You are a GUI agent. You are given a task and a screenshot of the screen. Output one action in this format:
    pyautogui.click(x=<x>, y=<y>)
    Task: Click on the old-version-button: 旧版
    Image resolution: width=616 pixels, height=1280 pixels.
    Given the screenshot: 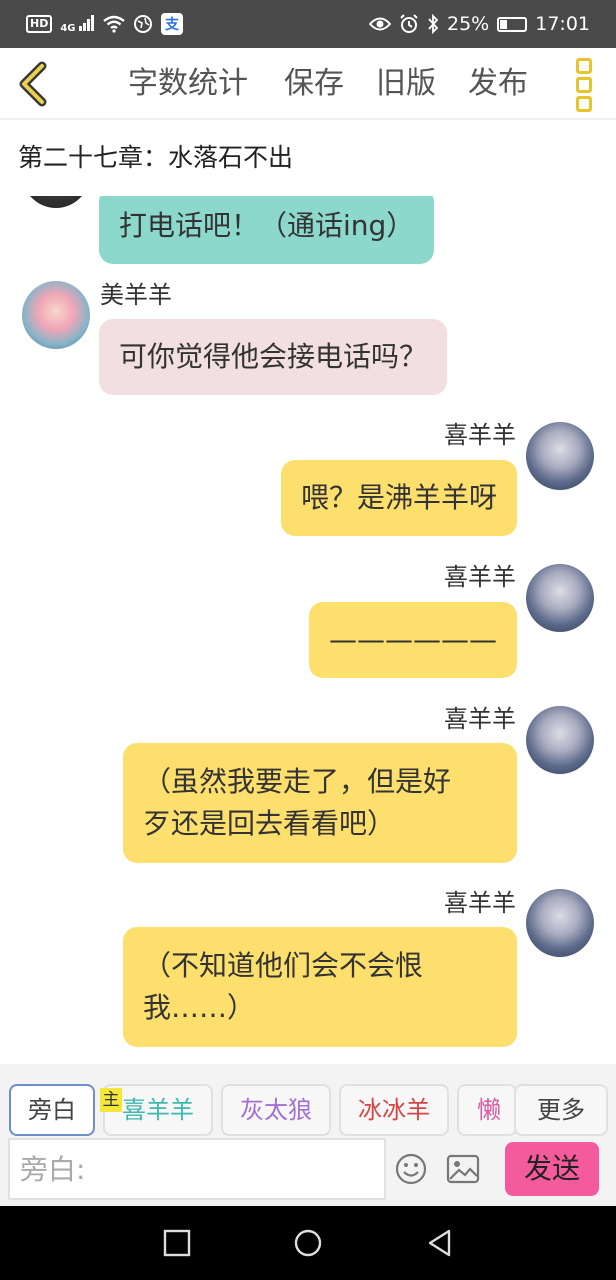 What is the action you would take?
    pyautogui.click(x=406, y=84)
    